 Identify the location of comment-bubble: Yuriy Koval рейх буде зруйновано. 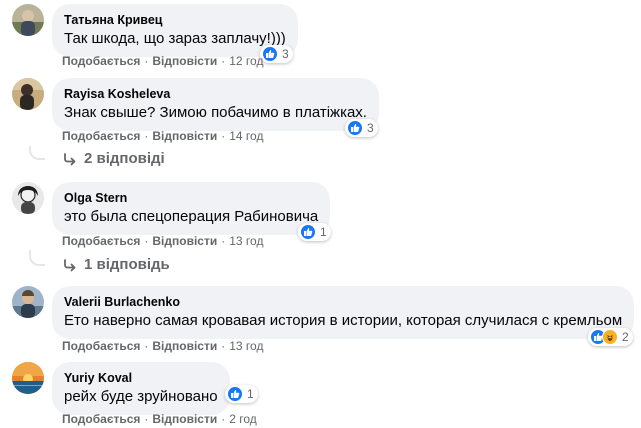
(141, 388).